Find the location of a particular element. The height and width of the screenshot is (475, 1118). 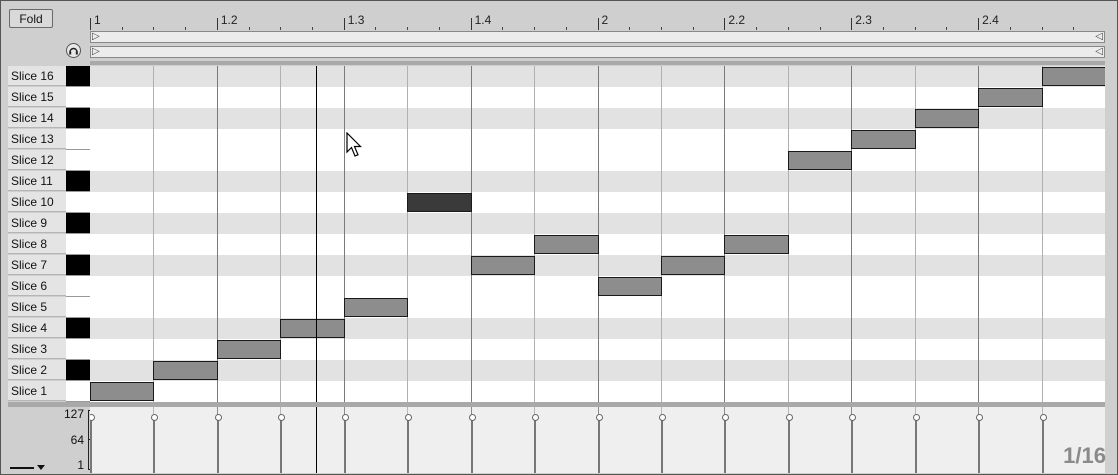

slice-row-header: Slice 4 is located at coordinates (49, 328).